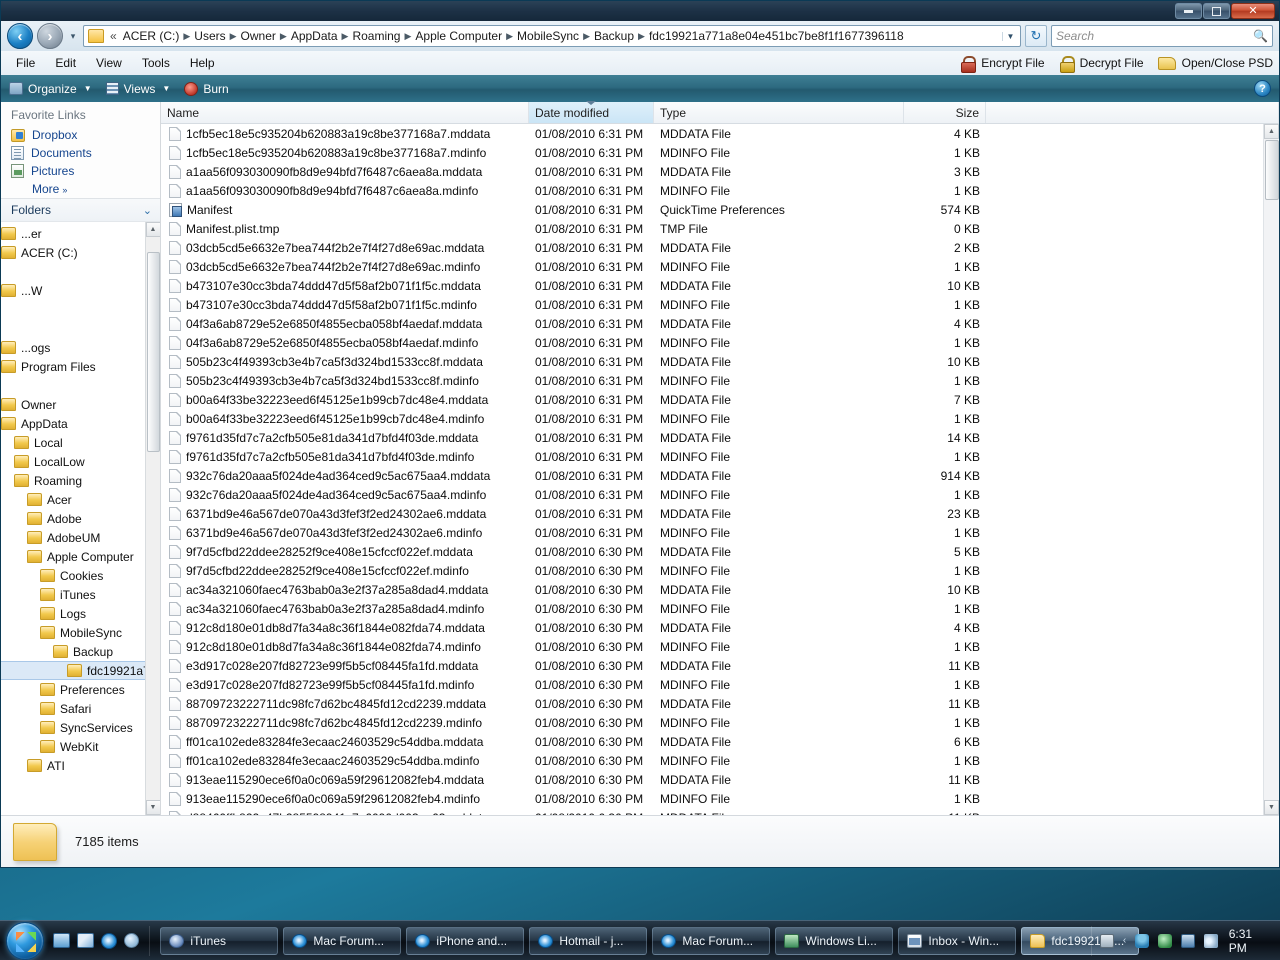  What do you see at coordinates (614, 36) in the screenshot?
I see `breadcrumb-item-backup: Backup` at bounding box center [614, 36].